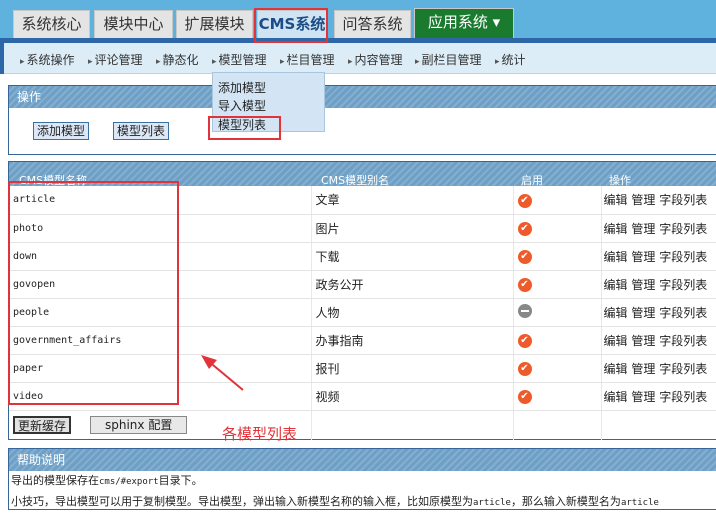 Image resolution: width=716 pixels, height=529 pixels. I want to click on subnav-comments: 评论管理, so click(115, 59).